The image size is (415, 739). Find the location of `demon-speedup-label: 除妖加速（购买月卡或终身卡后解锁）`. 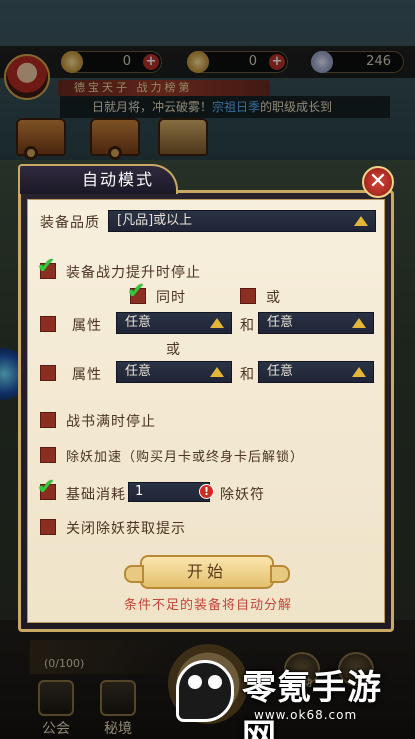

demon-speedup-label: 除妖加速（购买月卡或终身卡后解锁） is located at coordinates (185, 457).